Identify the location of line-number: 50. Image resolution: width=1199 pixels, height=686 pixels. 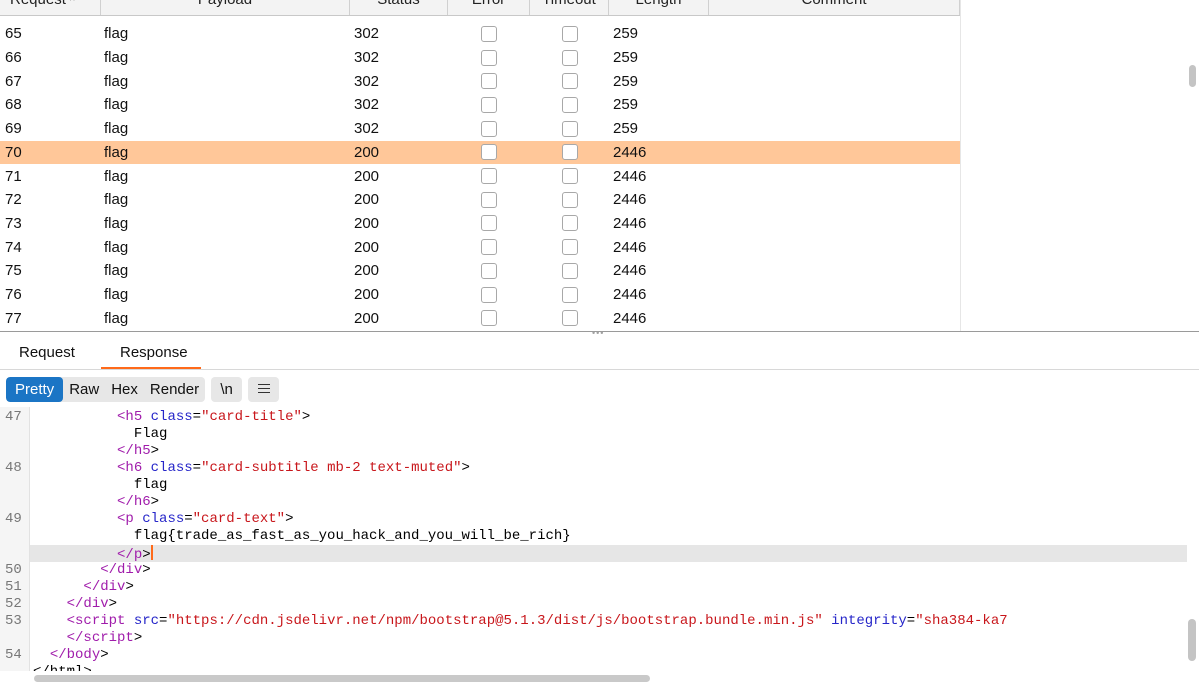
(13, 570).